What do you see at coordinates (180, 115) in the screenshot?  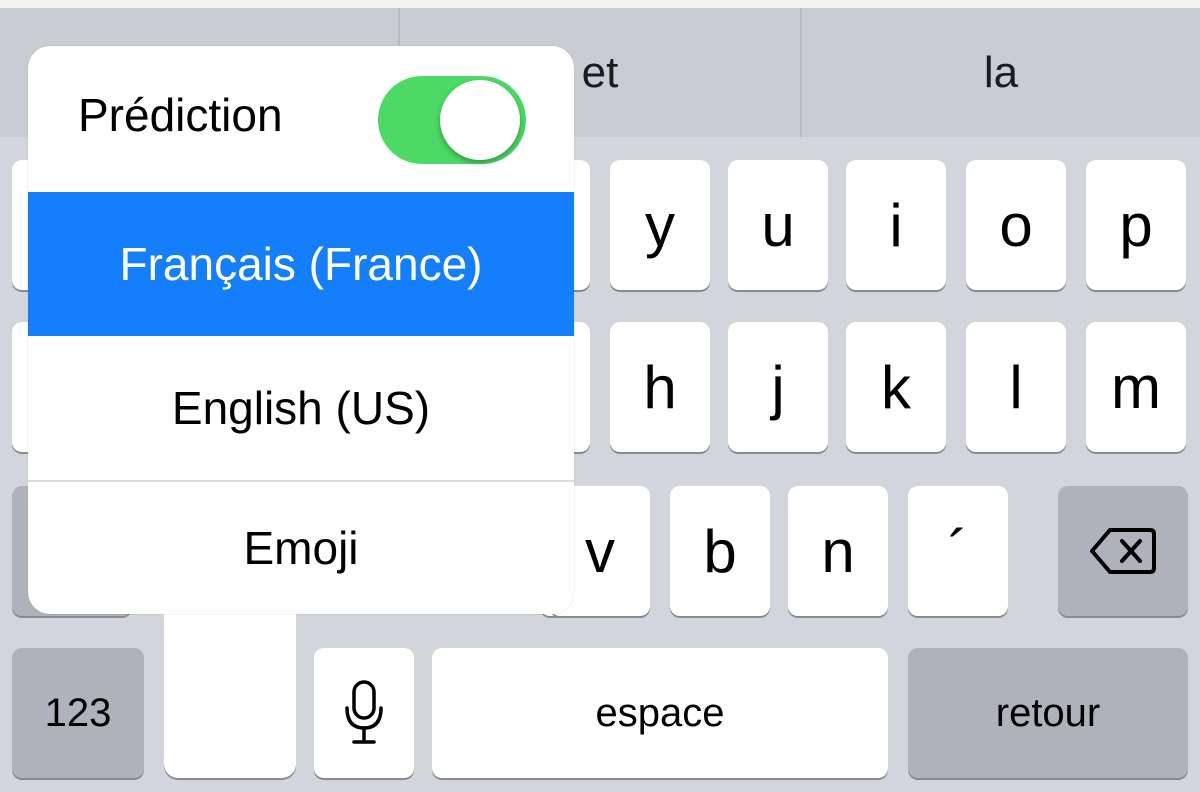 I see `prediction-label: Prédiction` at bounding box center [180, 115].